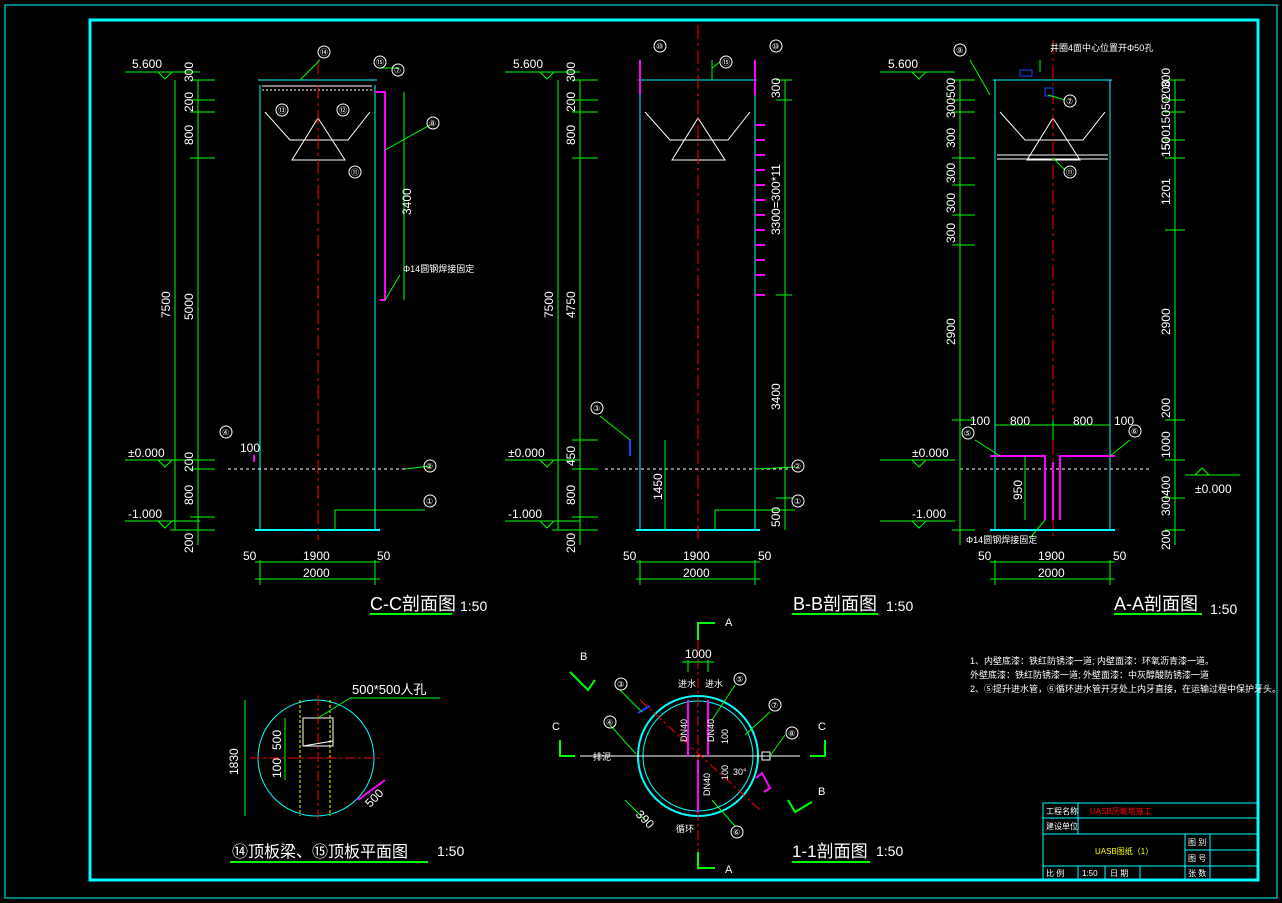  What do you see at coordinates (1124, 421) in the screenshot?
I see `aa-low3: 100` at bounding box center [1124, 421].